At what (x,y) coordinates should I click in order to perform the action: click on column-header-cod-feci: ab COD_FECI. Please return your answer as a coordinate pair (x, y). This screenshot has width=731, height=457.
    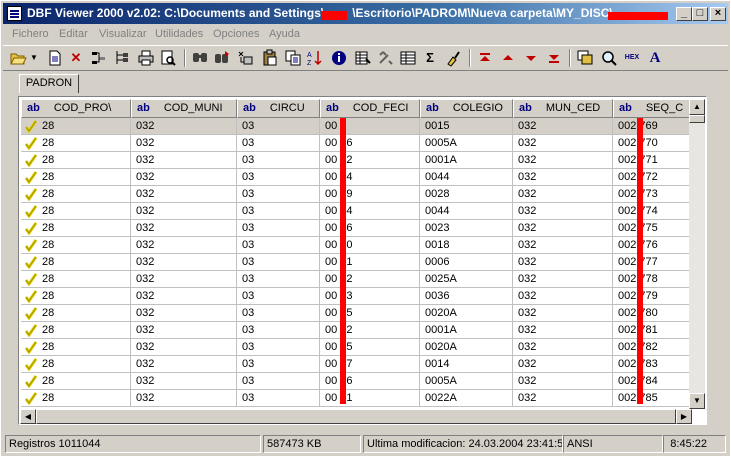
    Looking at the image, I should click on (370, 108).